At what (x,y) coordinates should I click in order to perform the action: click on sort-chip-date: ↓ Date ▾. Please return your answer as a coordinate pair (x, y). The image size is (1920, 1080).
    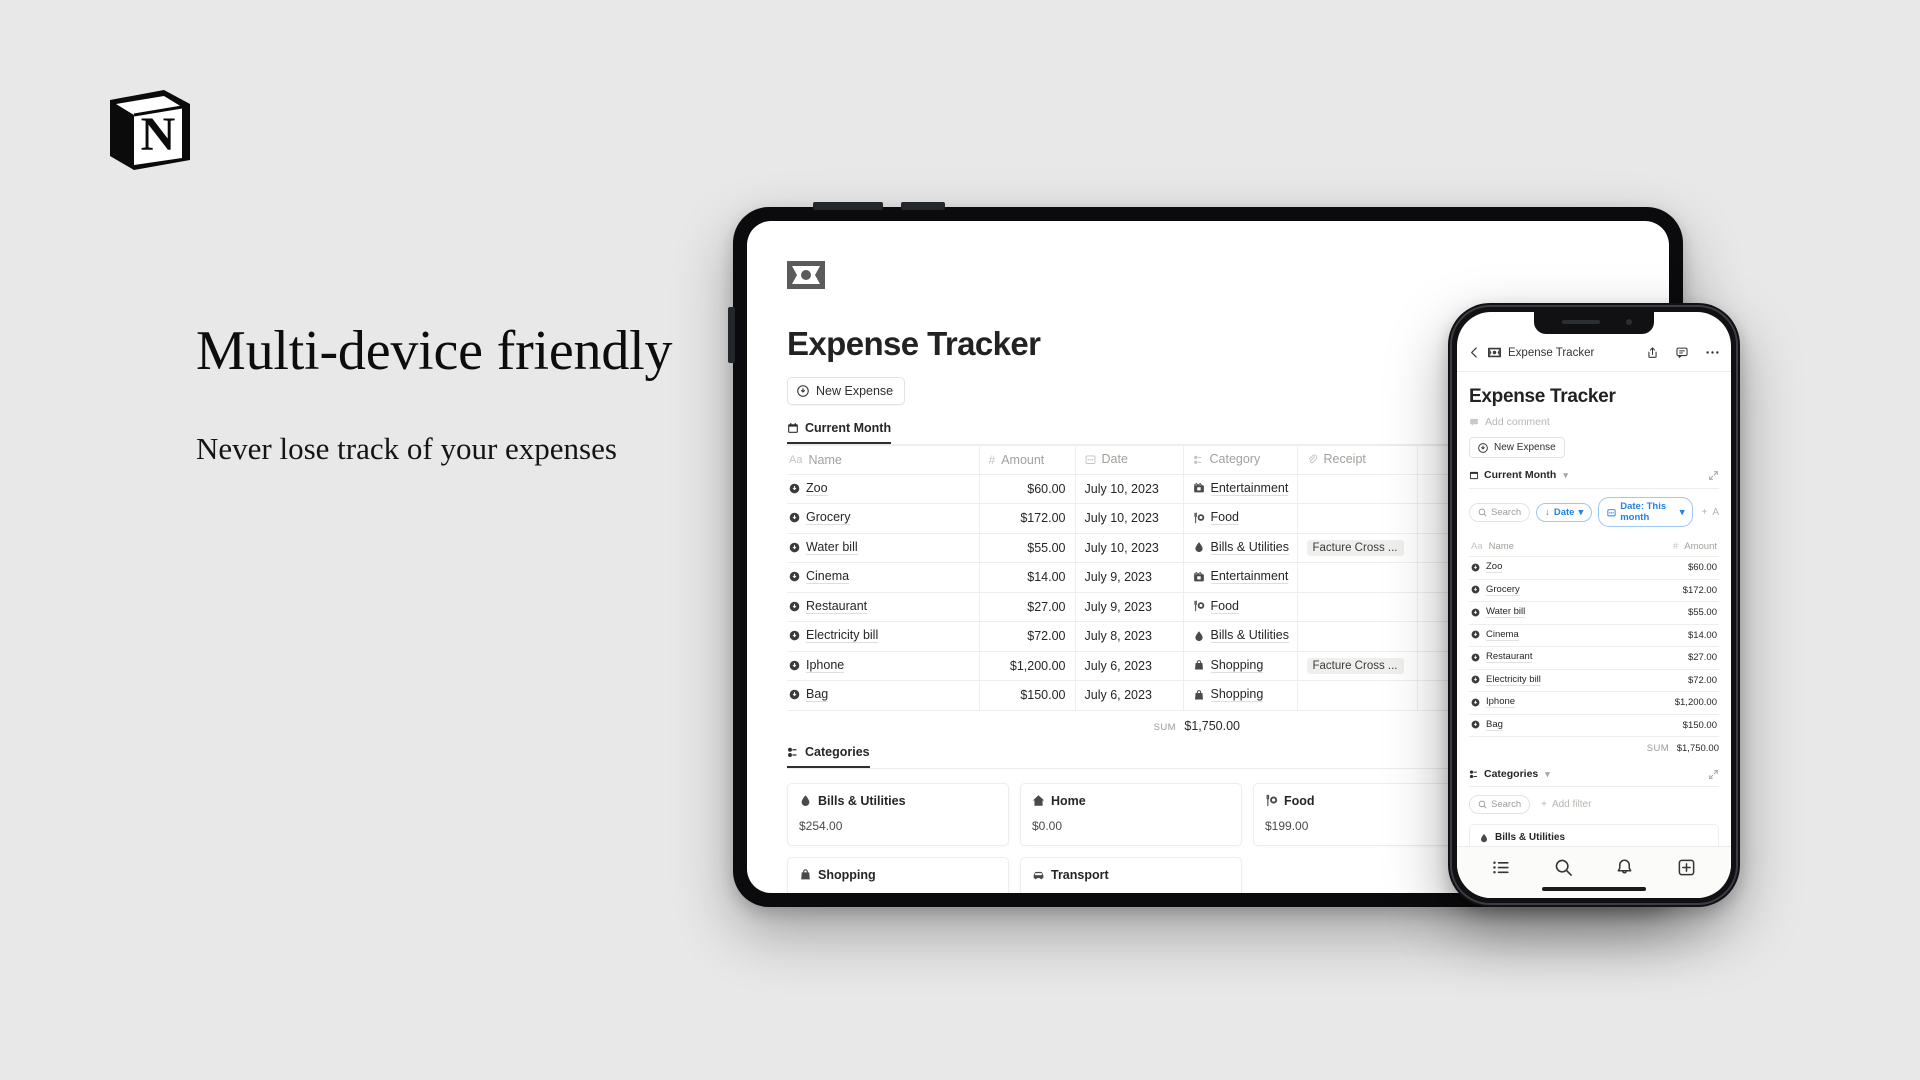
    Looking at the image, I should click on (1564, 512).